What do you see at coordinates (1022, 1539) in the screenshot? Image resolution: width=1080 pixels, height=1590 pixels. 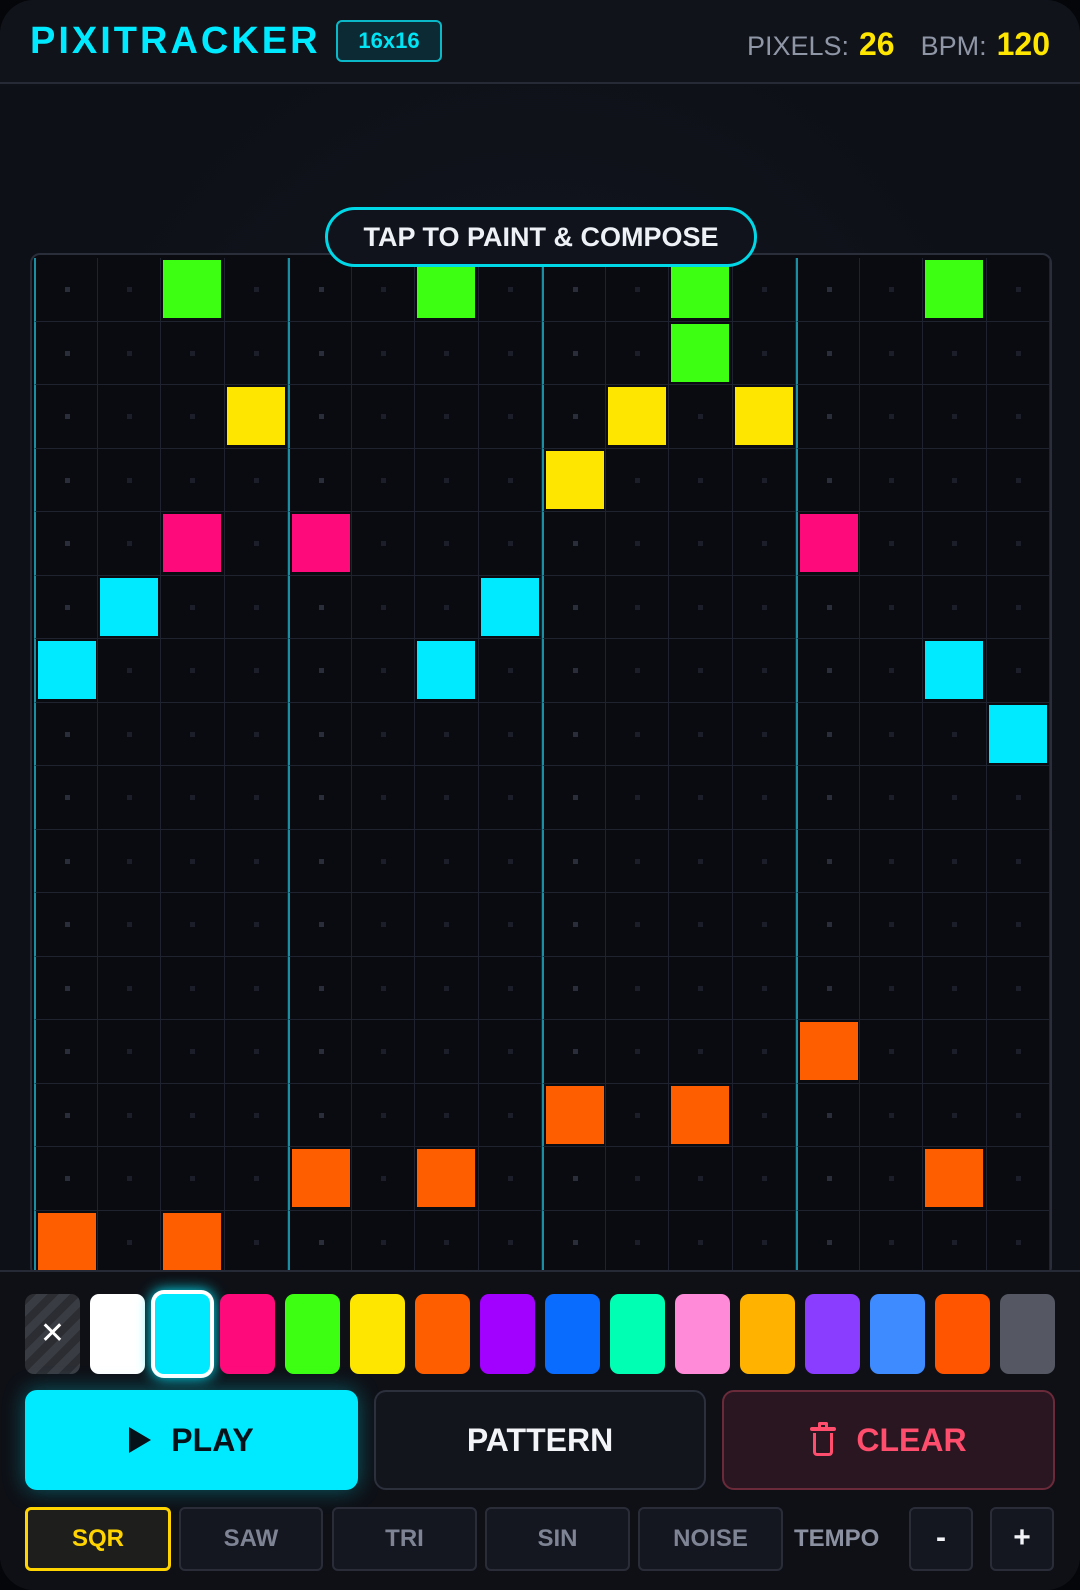 I see `tempo-increase-button: +` at bounding box center [1022, 1539].